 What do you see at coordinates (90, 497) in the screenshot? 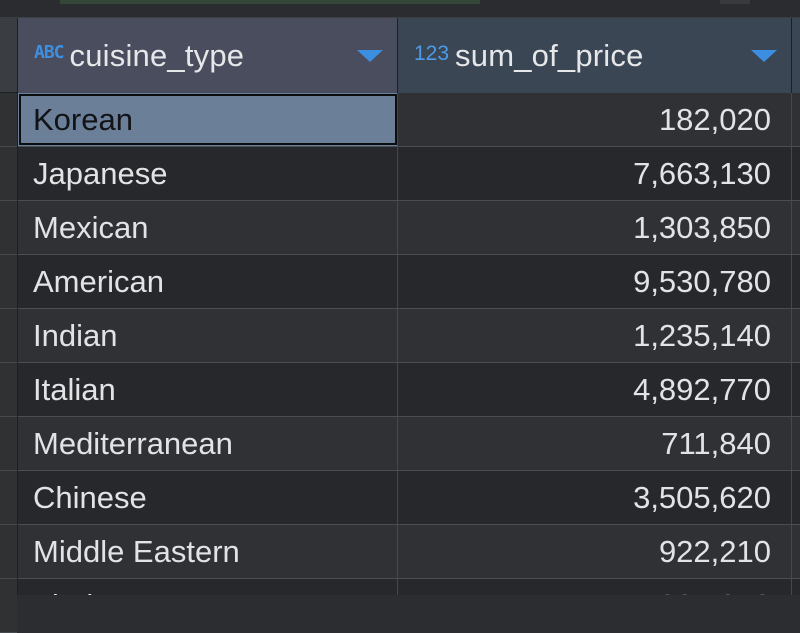
I see `cell-text: Chinese` at bounding box center [90, 497].